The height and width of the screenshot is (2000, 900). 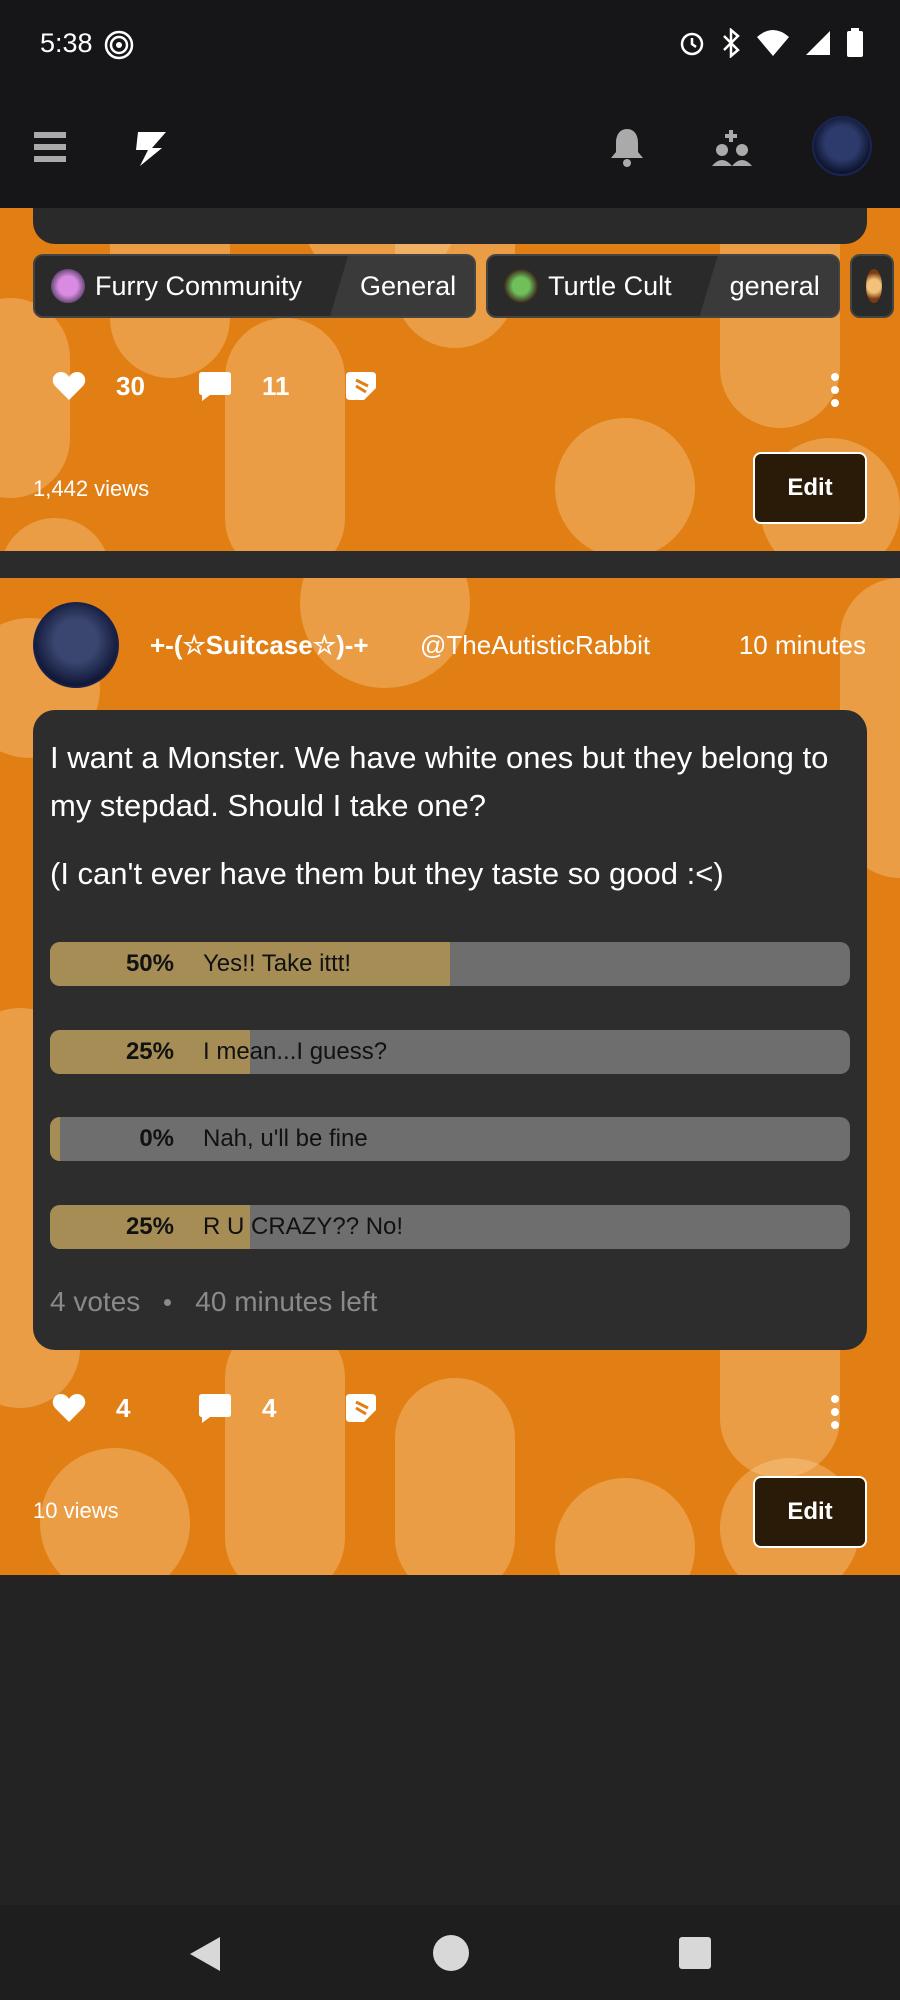 I want to click on bolt-logo-icon, so click(x=152, y=148).